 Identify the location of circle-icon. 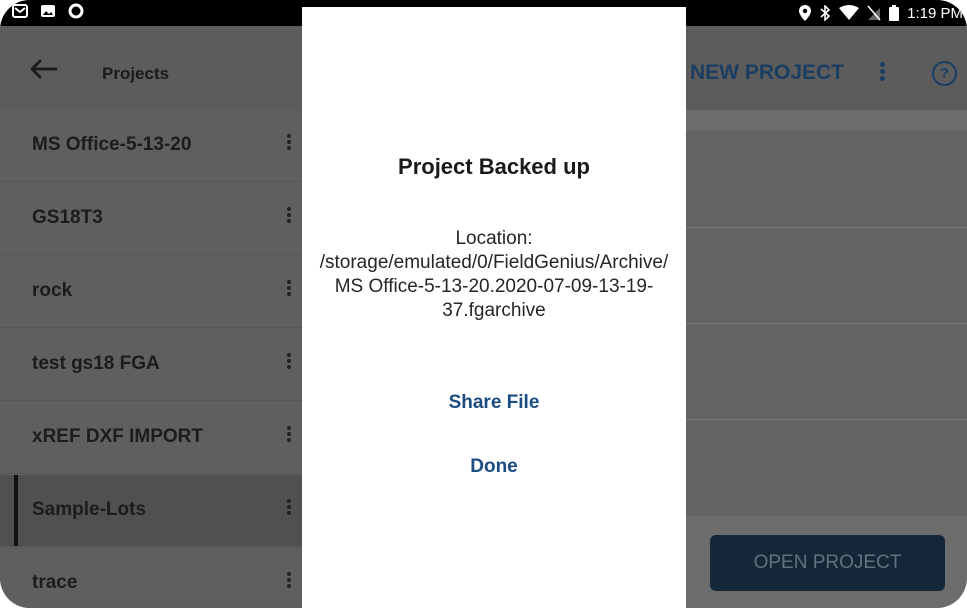
(76, 13).